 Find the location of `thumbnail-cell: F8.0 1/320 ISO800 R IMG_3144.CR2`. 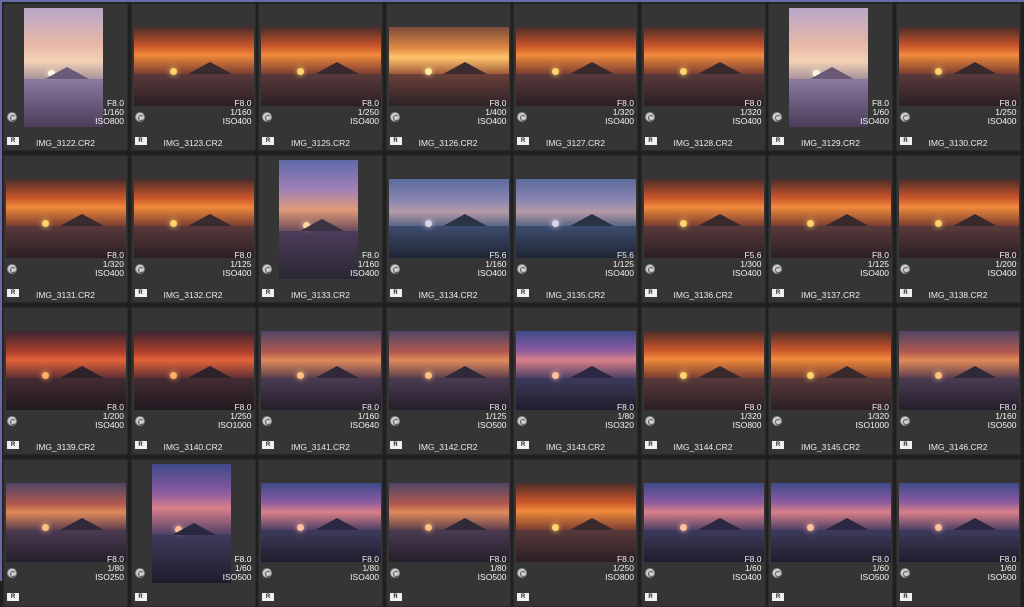

thumbnail-cell: F8.0 1/320 ISO800 R IMG_3144.CR2 is located at coordinates (703, 381).